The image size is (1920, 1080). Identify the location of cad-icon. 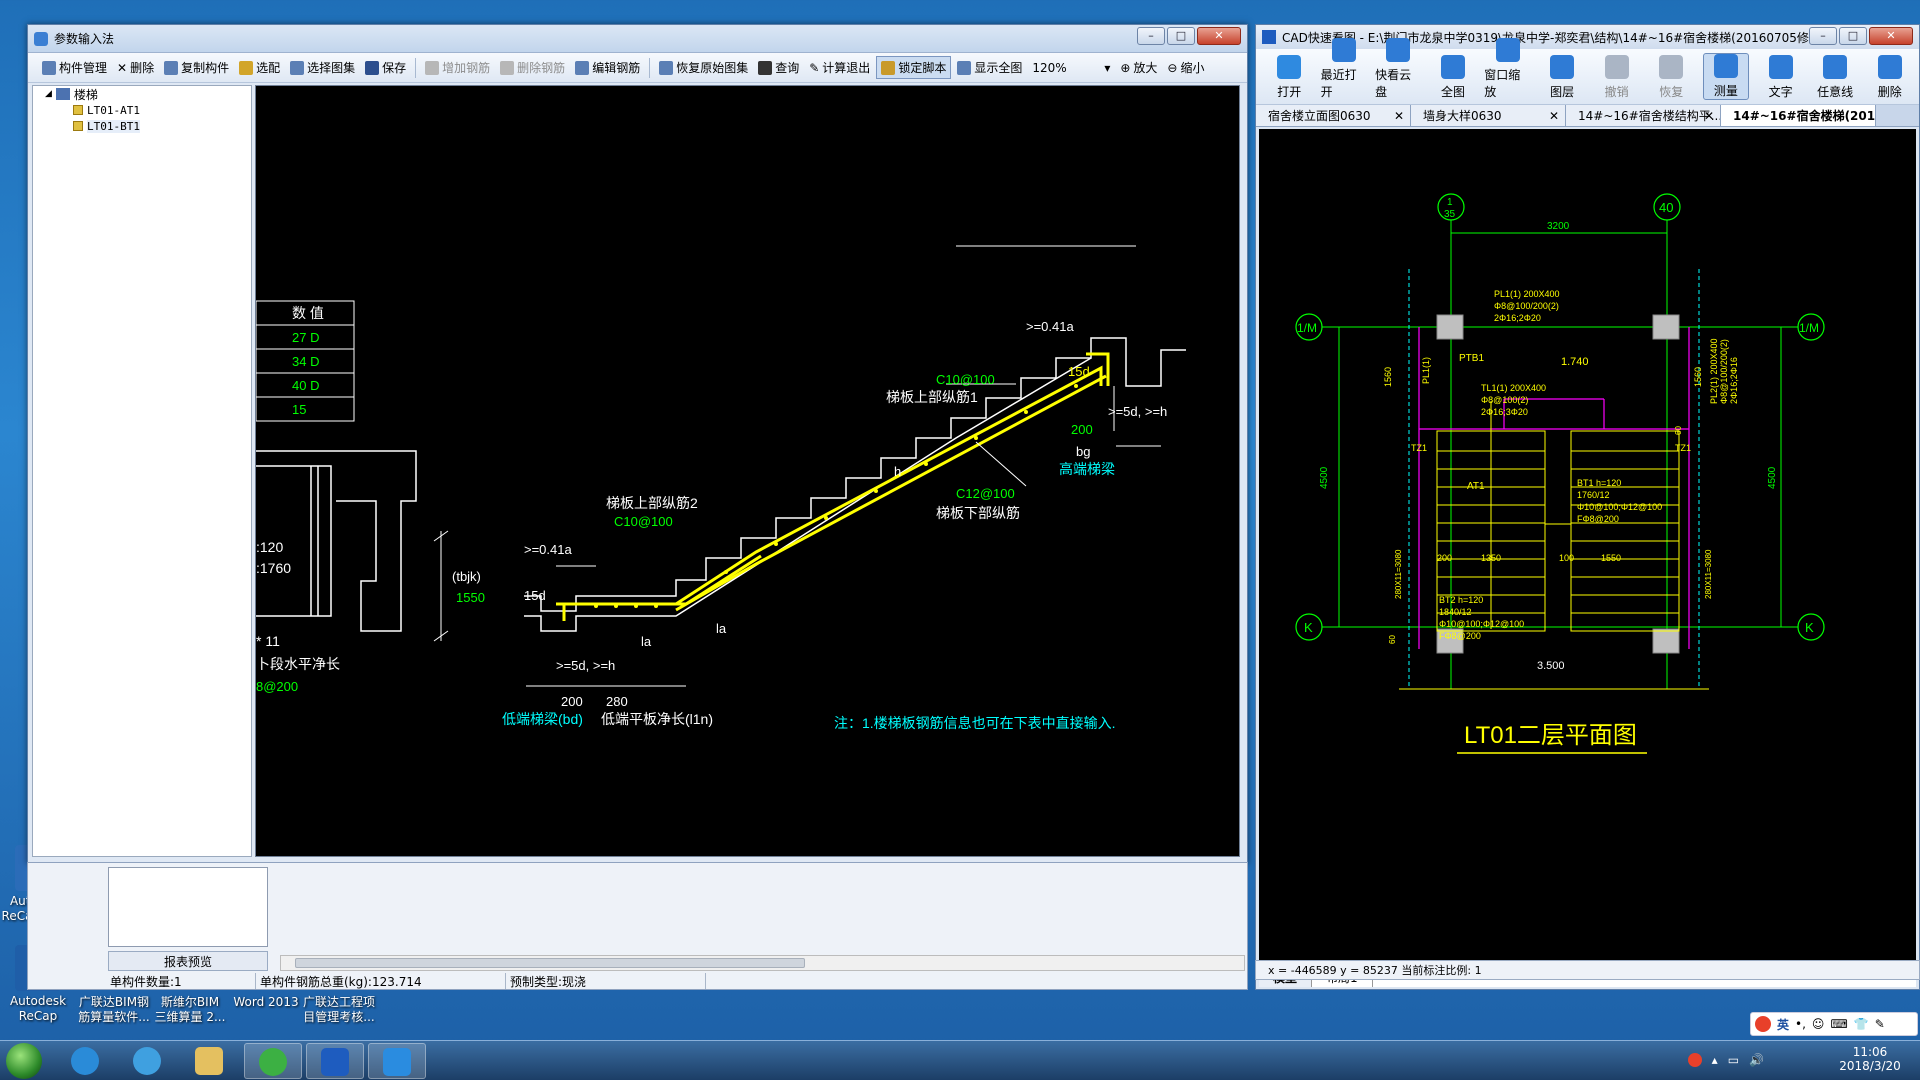
(335, 1062).